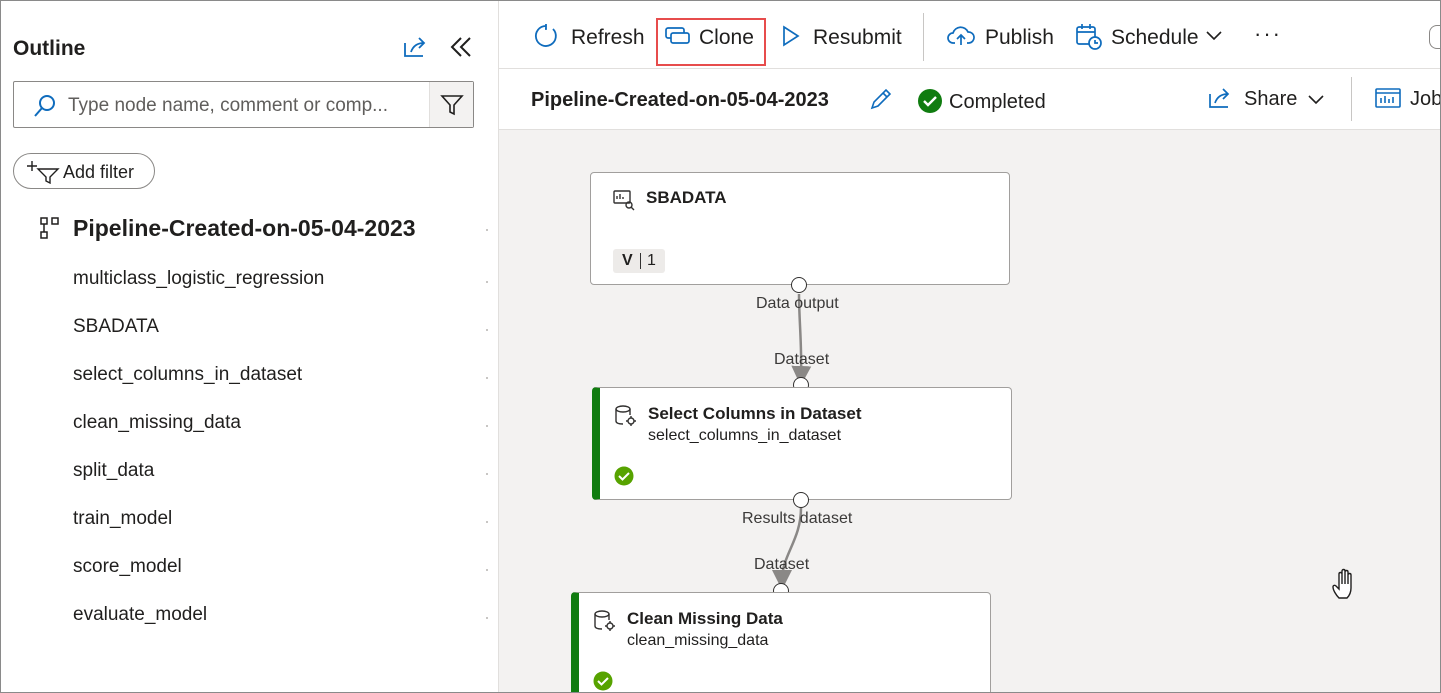  What do you see at coordinates (680, 100) in the screenshot?
I see `pipeline-title: Pipeline-Created-on-05-04-2023` at bounding box center [680, 100].